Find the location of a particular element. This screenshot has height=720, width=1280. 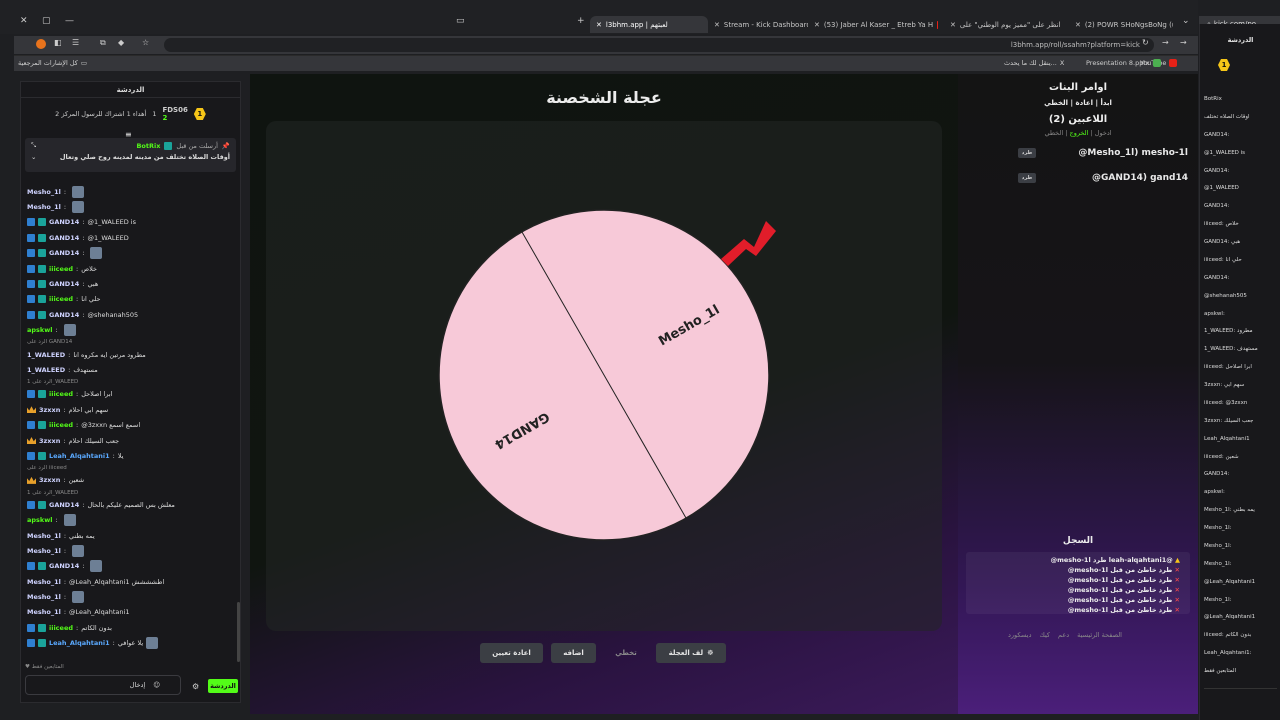

history-icon: ☰ is located at coordinates (75, 42).